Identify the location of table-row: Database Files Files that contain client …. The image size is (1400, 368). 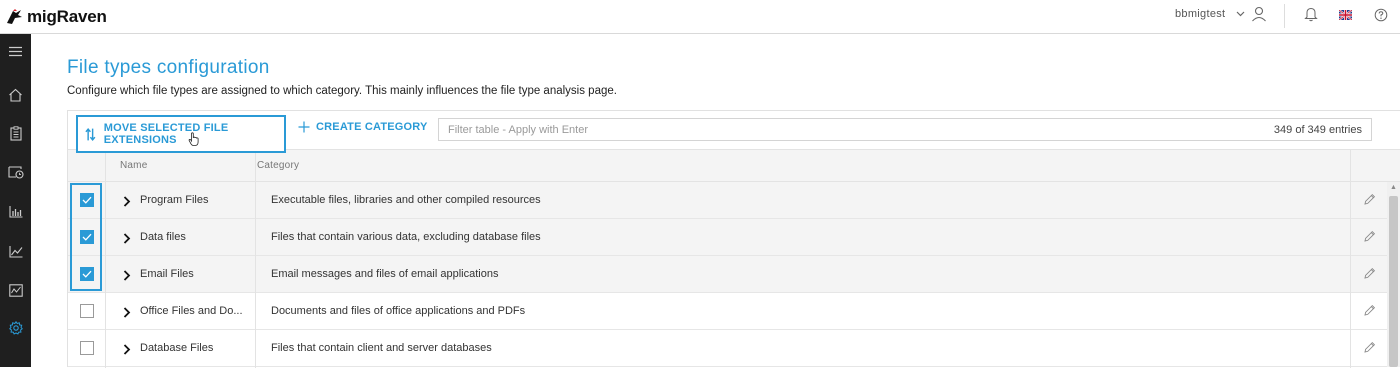
(734, 348).